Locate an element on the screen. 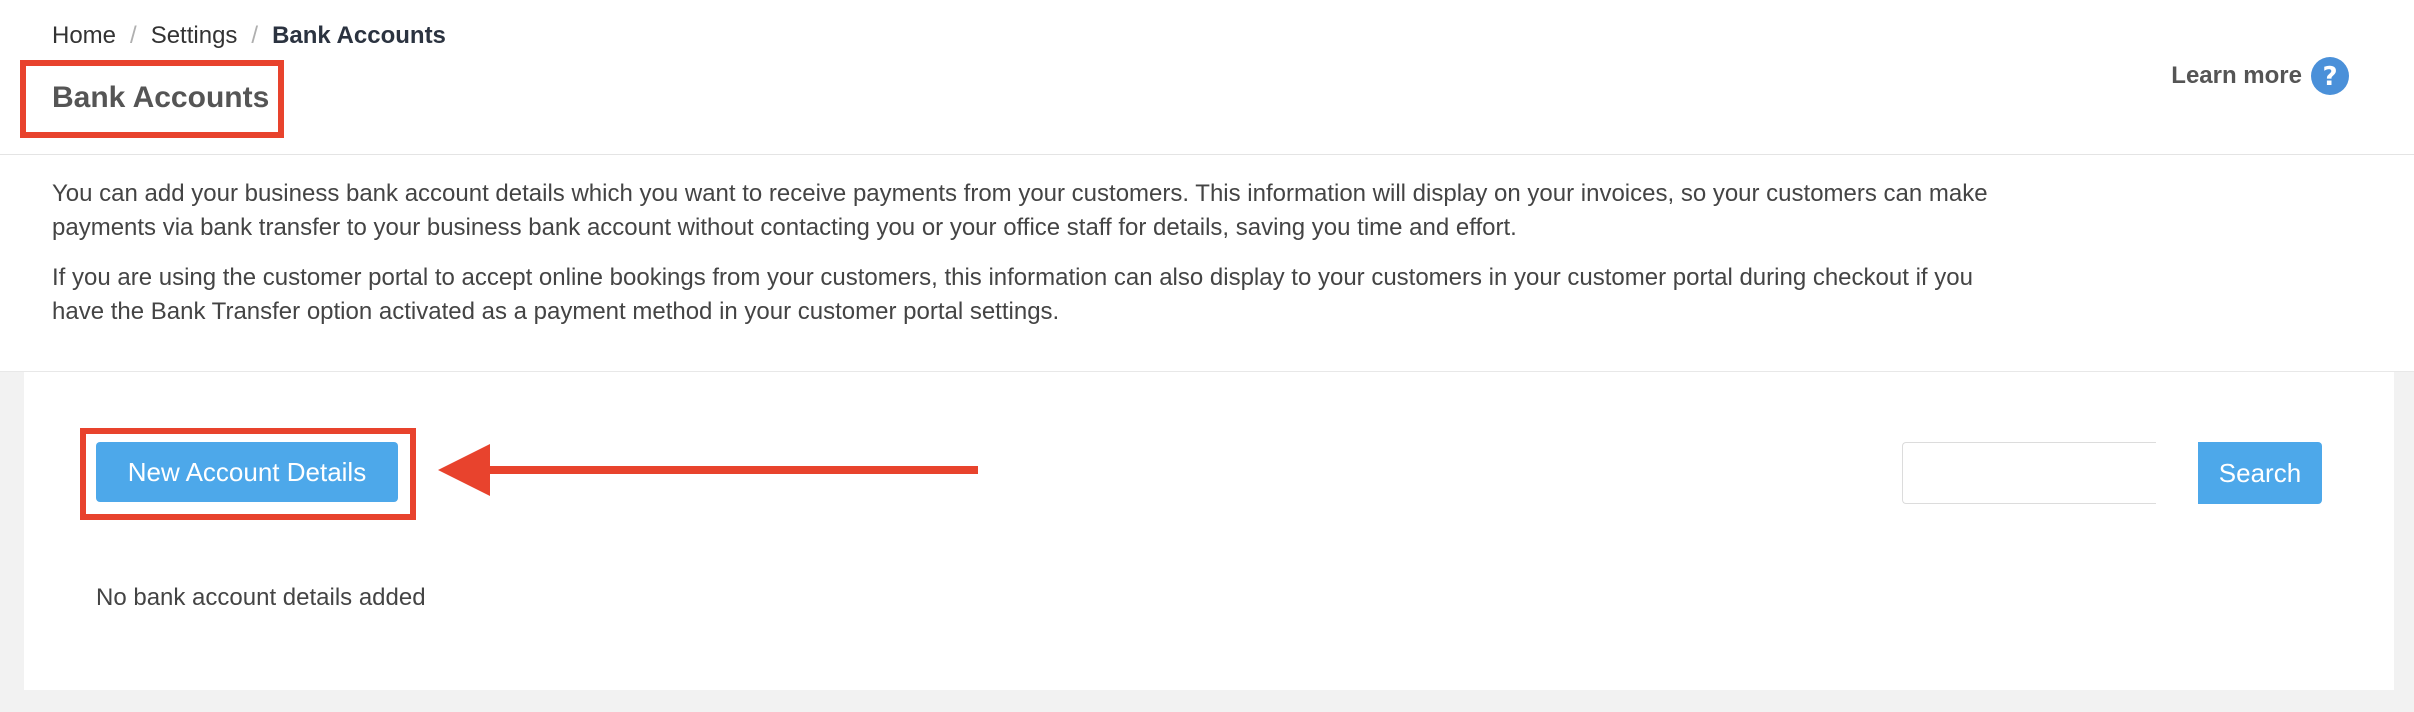  breadcrumb: Home / Settings / Bank Accounts is located at coordinates (249, 36).